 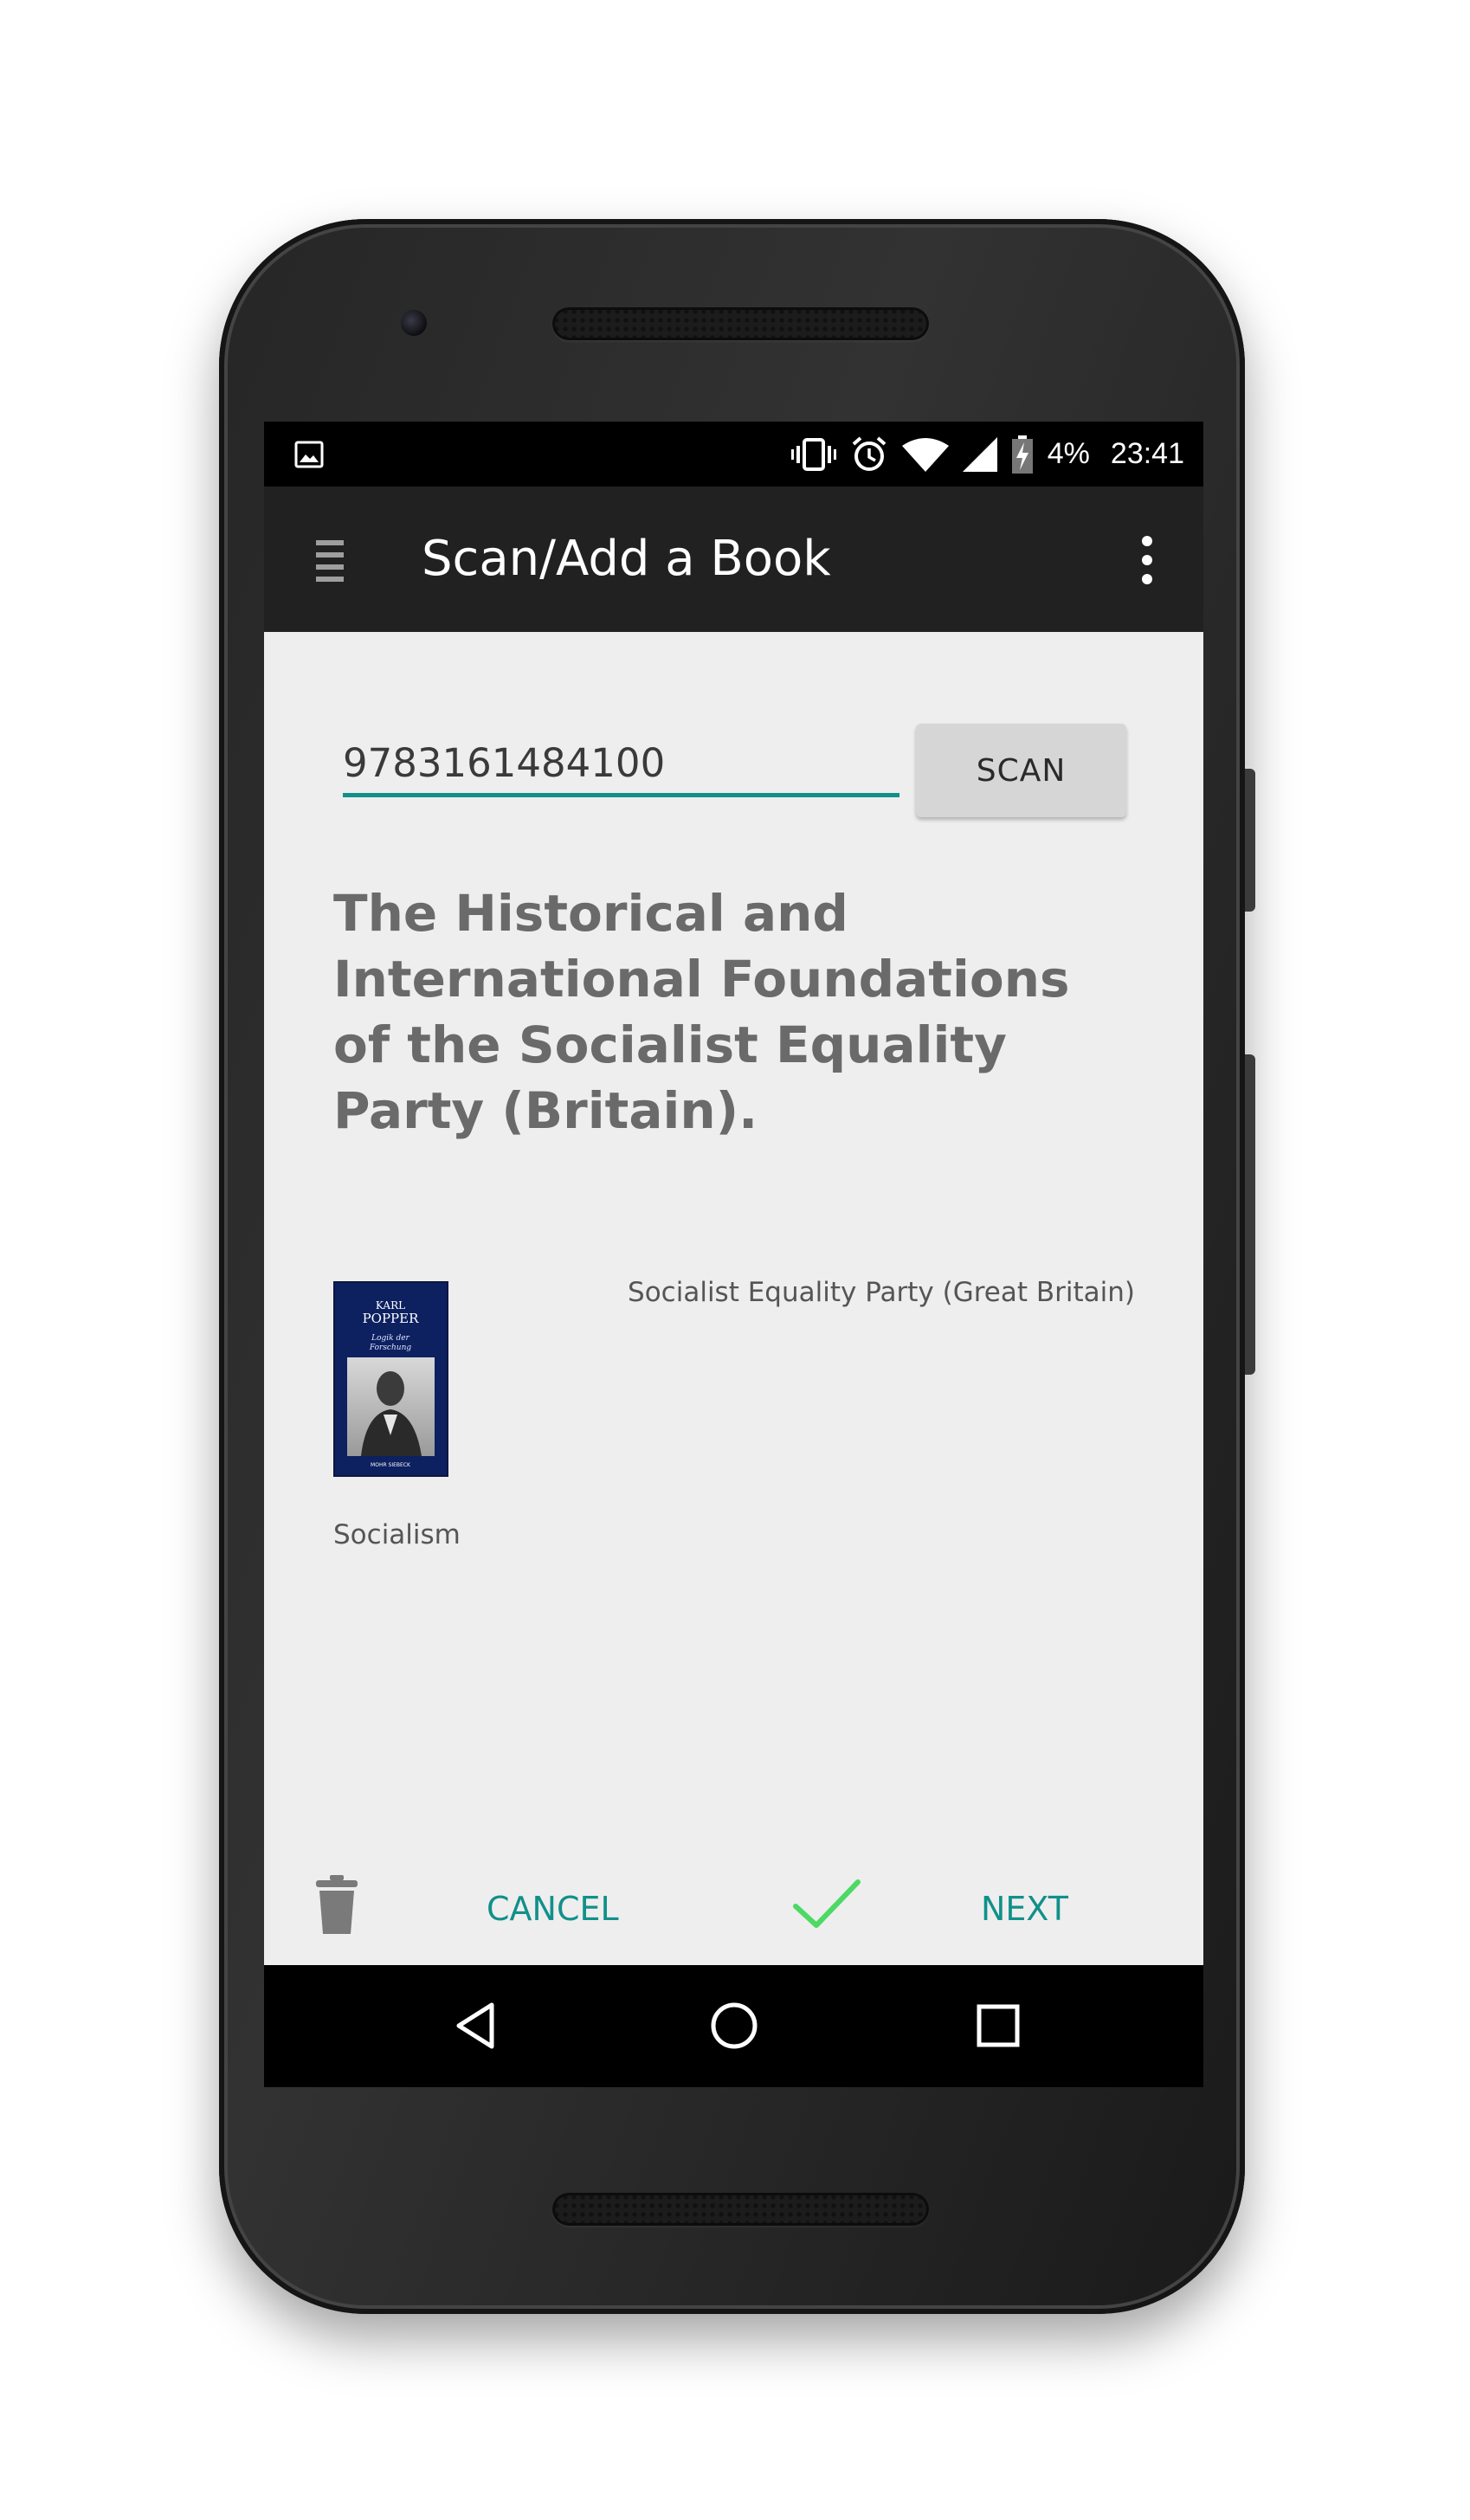 What do you see at coordinates (980, 454) in the screenshot?
I see `signal-icon` at bounding box center [980, 454].